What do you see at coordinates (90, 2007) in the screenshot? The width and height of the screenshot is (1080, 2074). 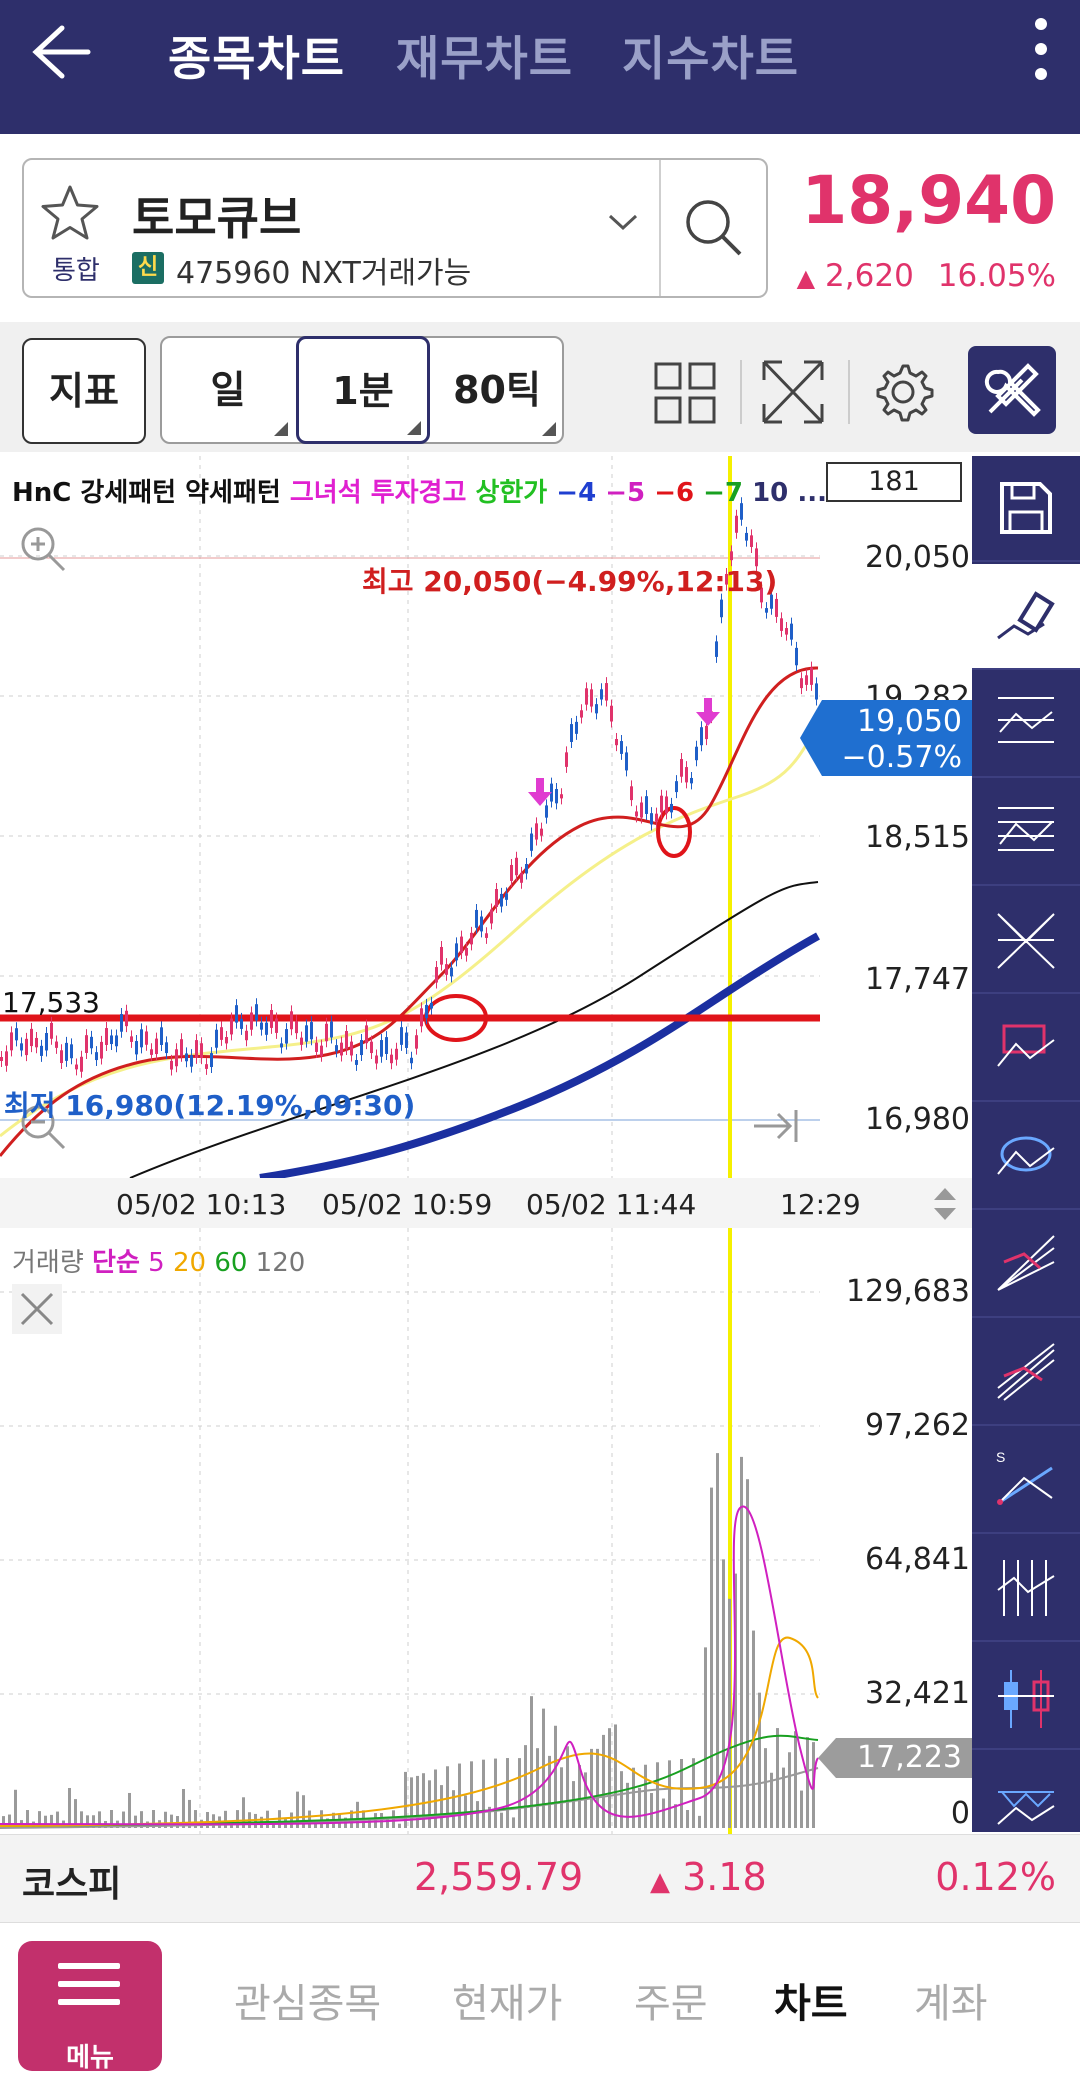 I see `menu-button: 메뉴` at bounding box center [90, 2007].